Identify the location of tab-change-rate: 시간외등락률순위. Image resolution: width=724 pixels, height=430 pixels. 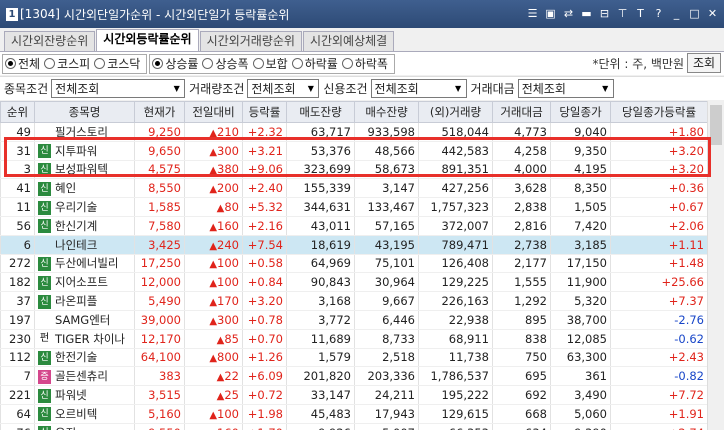
(147, 40).